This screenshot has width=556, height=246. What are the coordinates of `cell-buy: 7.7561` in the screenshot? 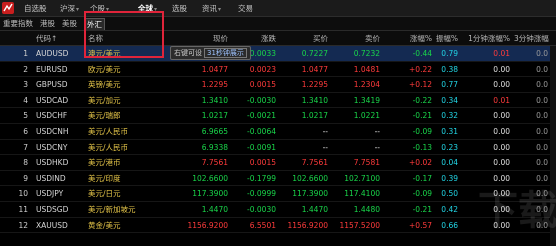 It's located at (314, 163).